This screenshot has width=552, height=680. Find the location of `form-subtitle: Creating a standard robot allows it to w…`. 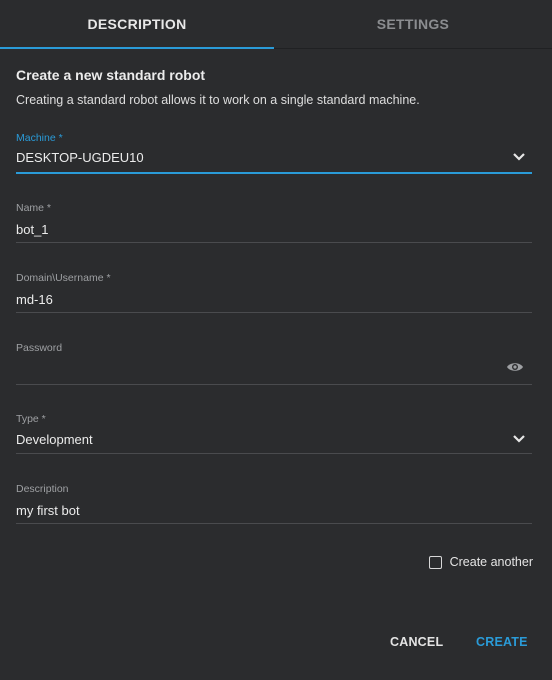

form-subtitle: Creating a standard robot allows it to w… is located at coordinates (218, 100).